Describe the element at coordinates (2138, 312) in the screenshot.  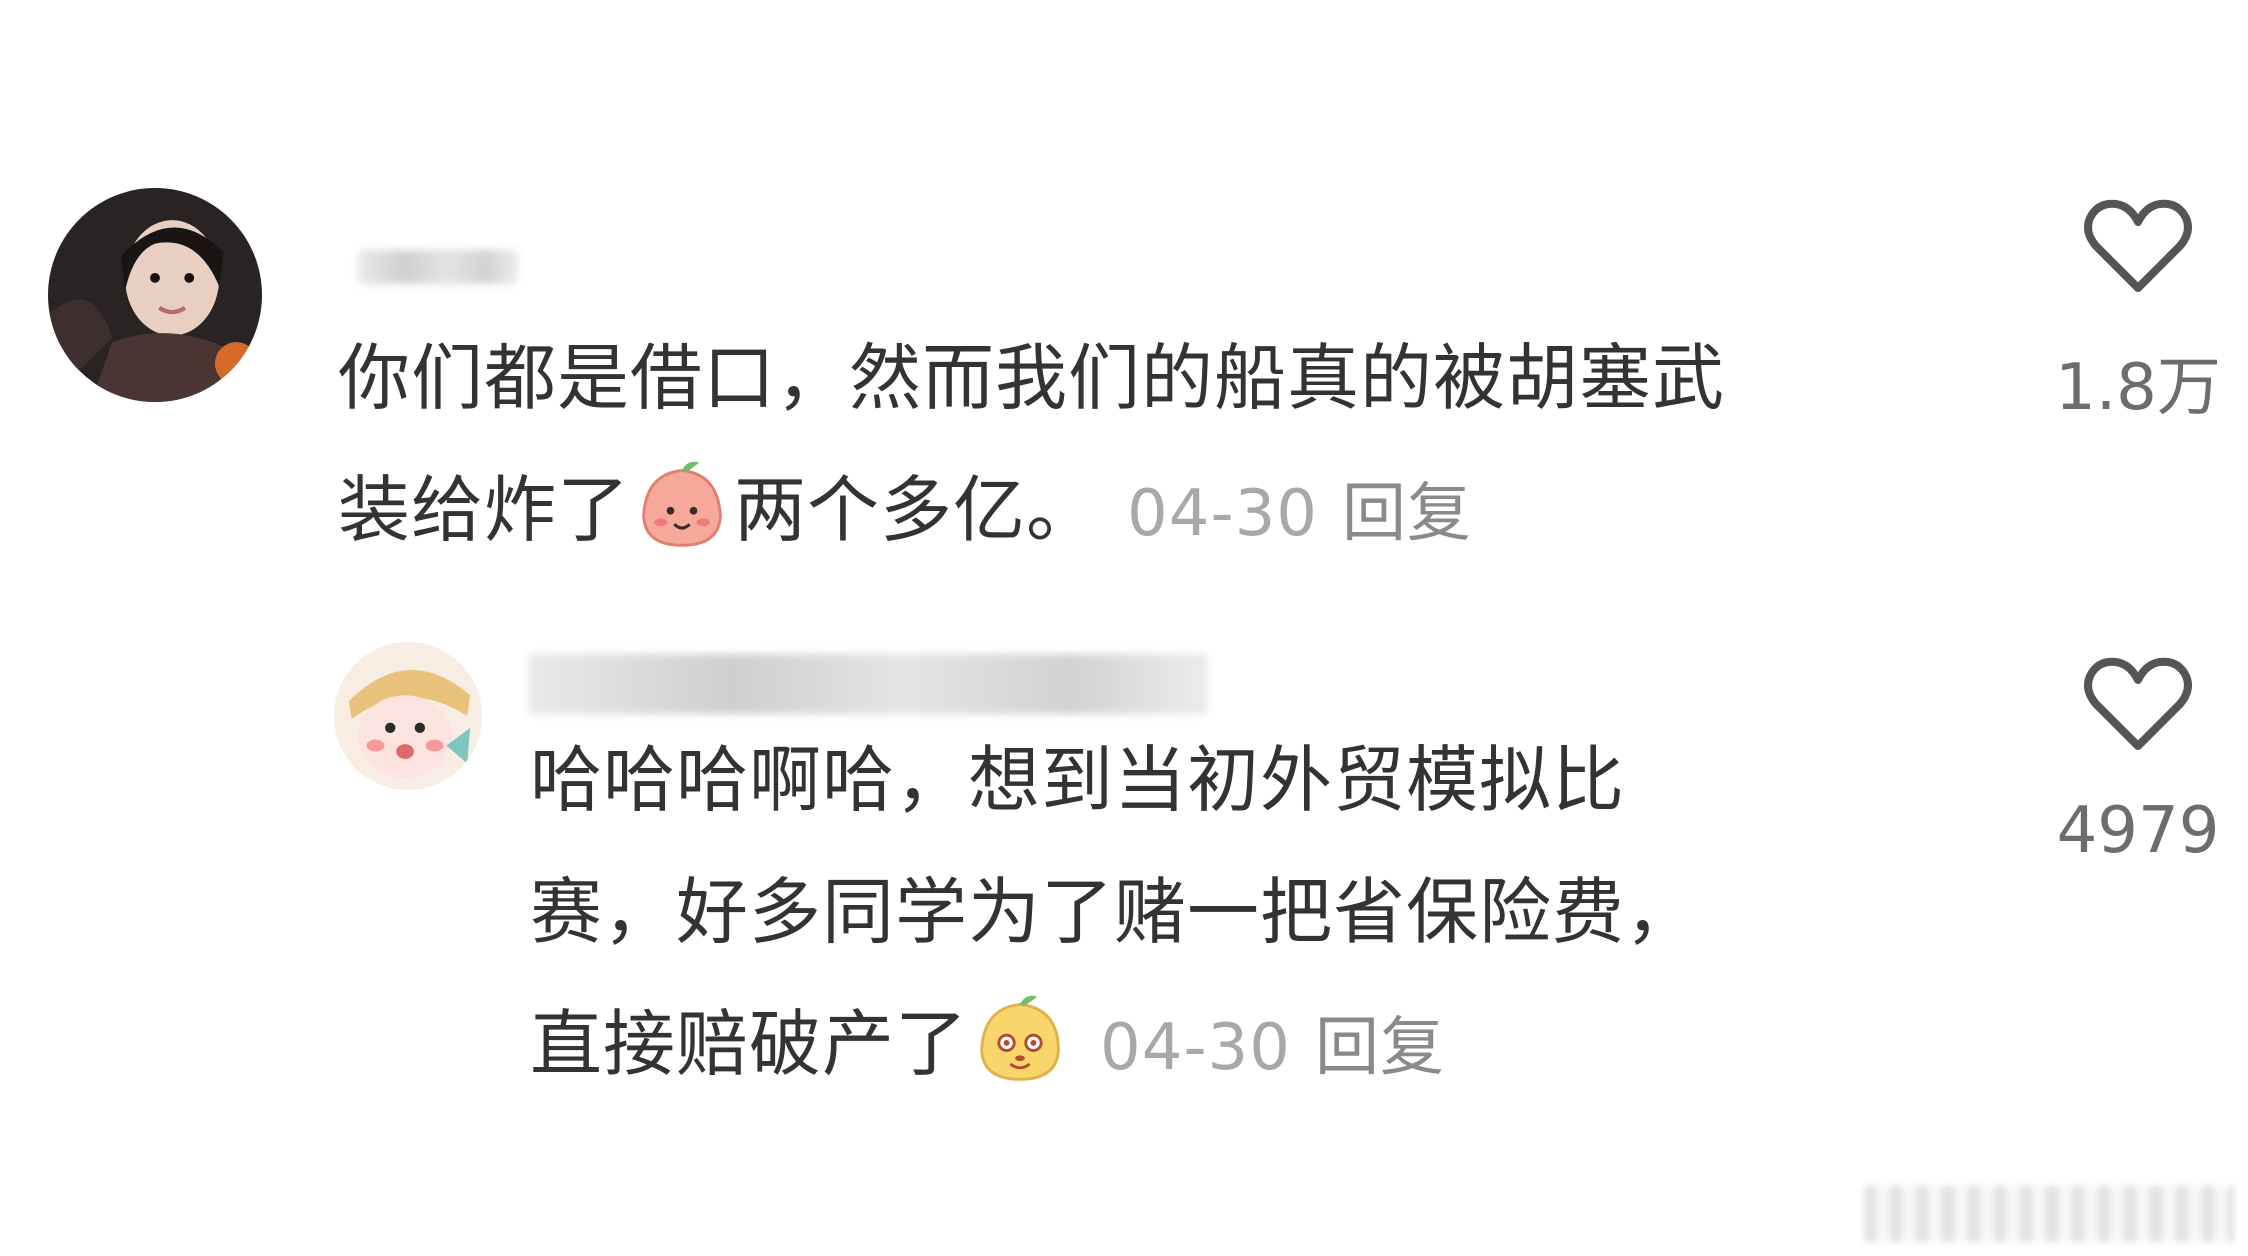
I see `like-control: 1.8万` at that location.